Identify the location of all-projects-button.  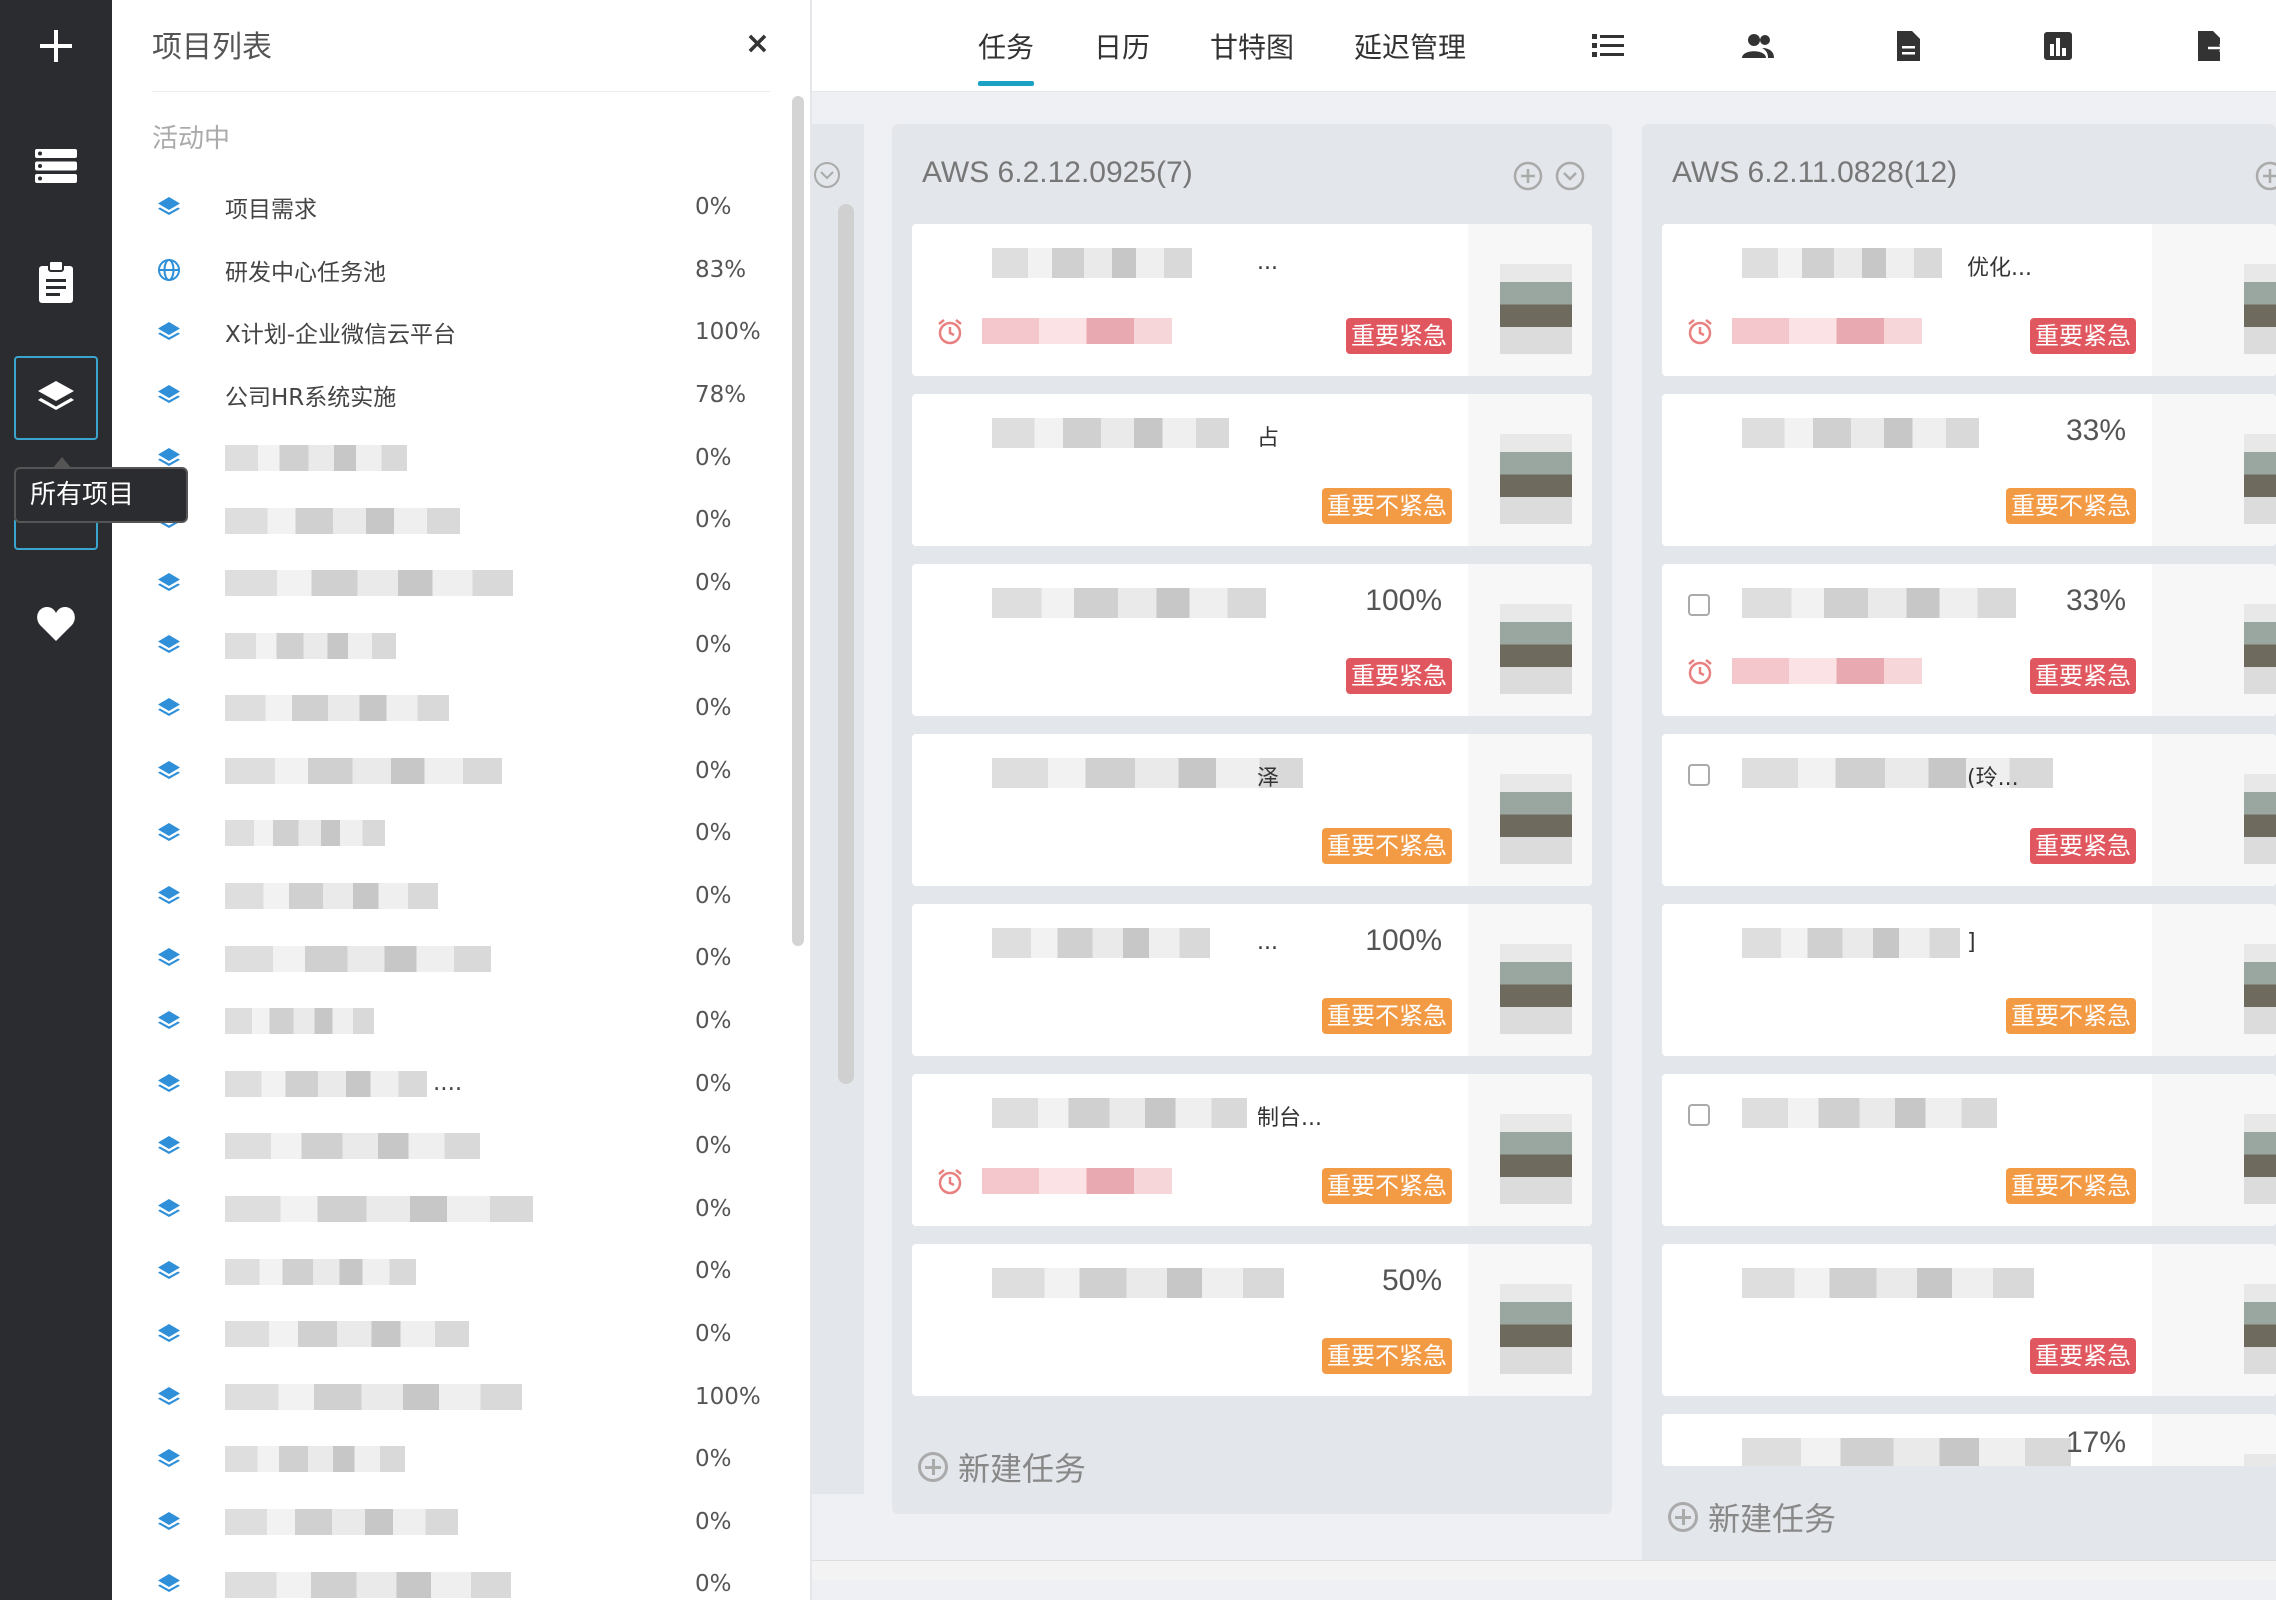
(56, 398).